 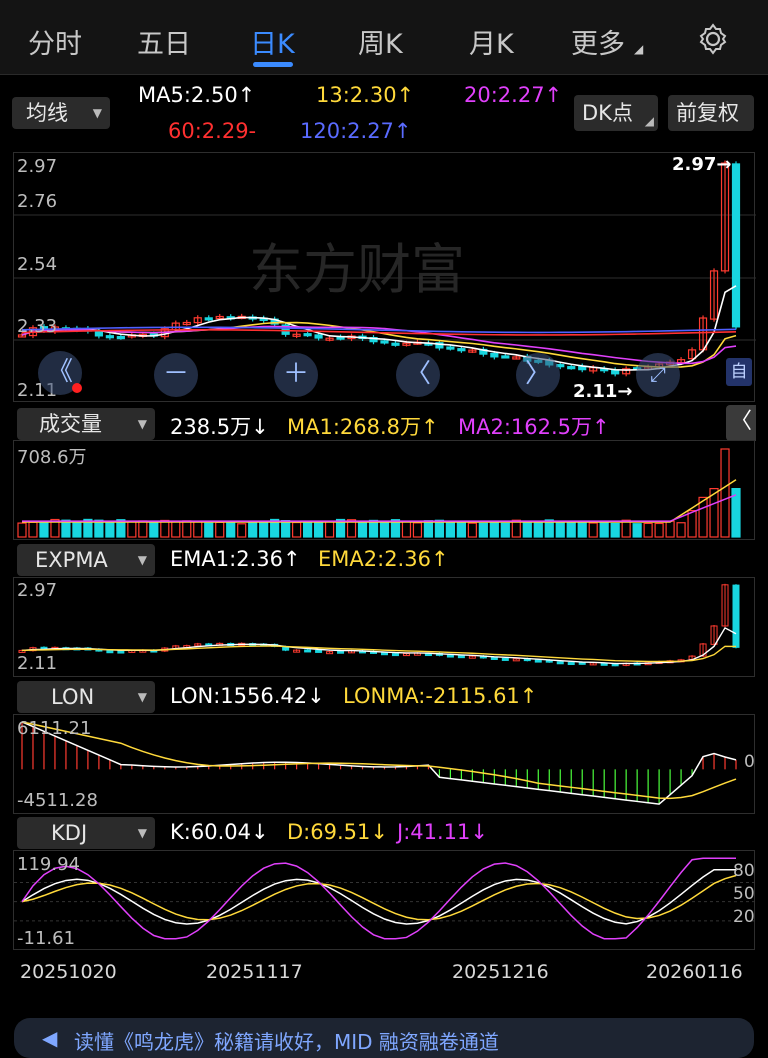 I want to click on tab-weekly-k: 周K, so click(x=380, y=41).